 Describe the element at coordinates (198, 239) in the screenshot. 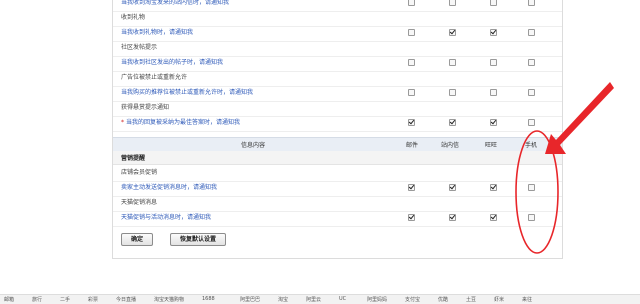

I see `restore-default-button: 恢复默认设置` at that location.